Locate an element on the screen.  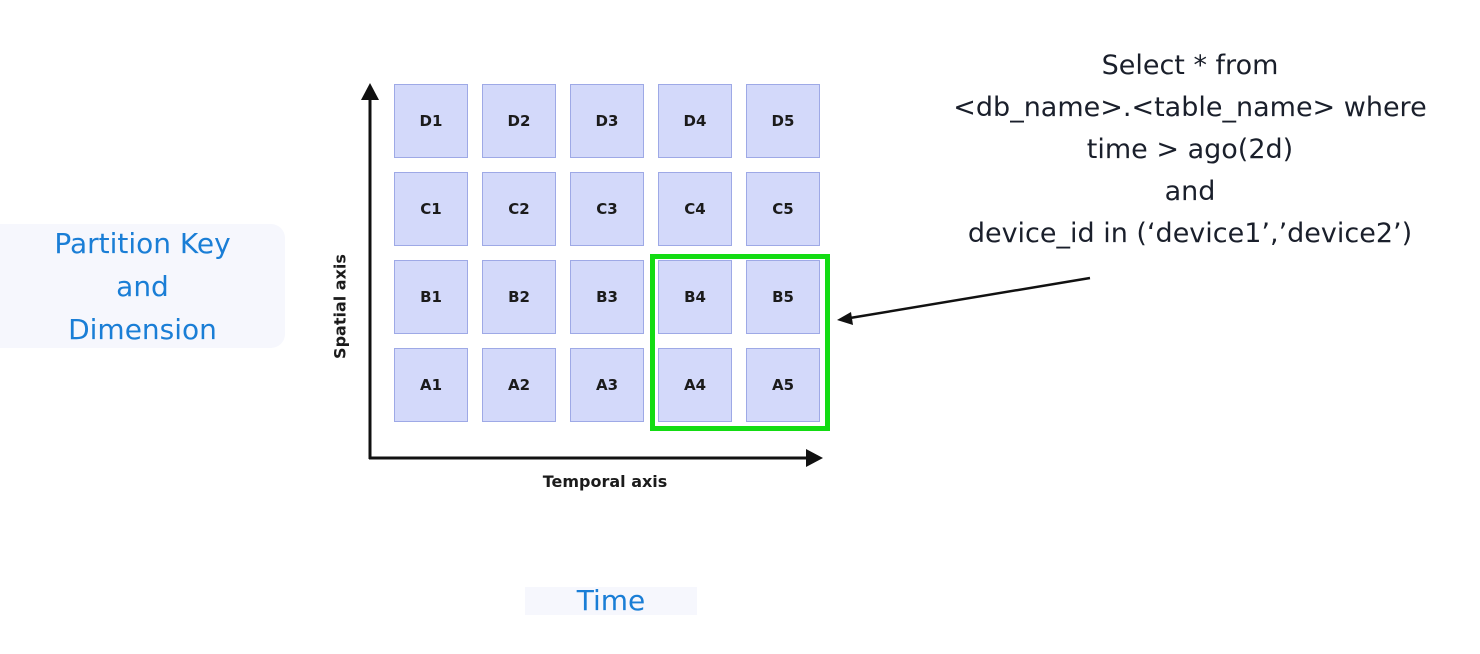
grid-cell-c3: C3 is located at coordinates (607, 209).